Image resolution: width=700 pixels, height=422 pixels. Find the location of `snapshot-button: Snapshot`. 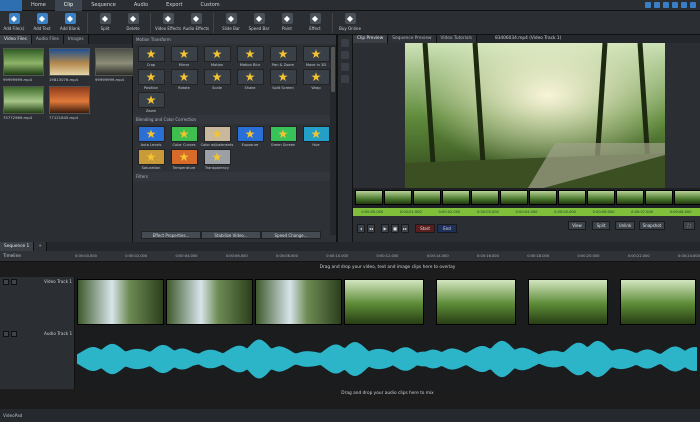

snapshot-button: Snapshot is located at coordinates (652, 225).